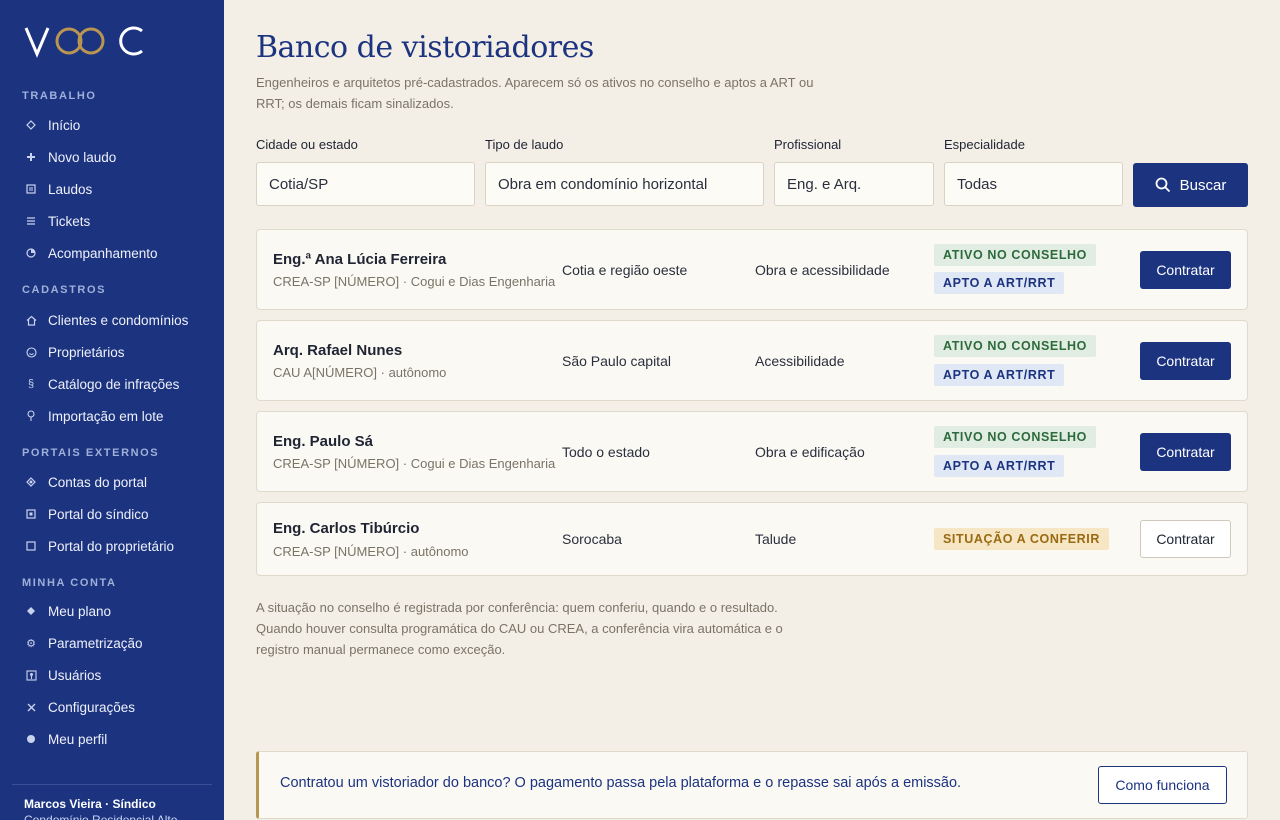  I want to click on sidebar-item-label: Proprietários, so click(86, 352).